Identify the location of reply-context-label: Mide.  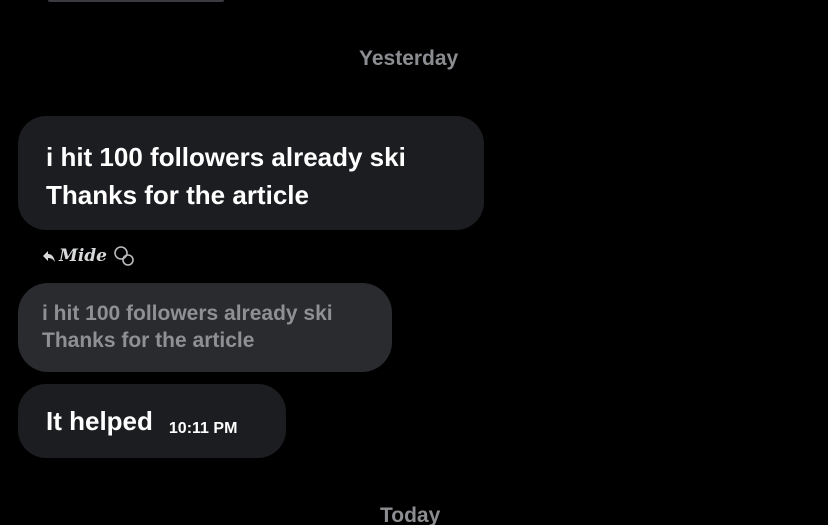
(89, 256).